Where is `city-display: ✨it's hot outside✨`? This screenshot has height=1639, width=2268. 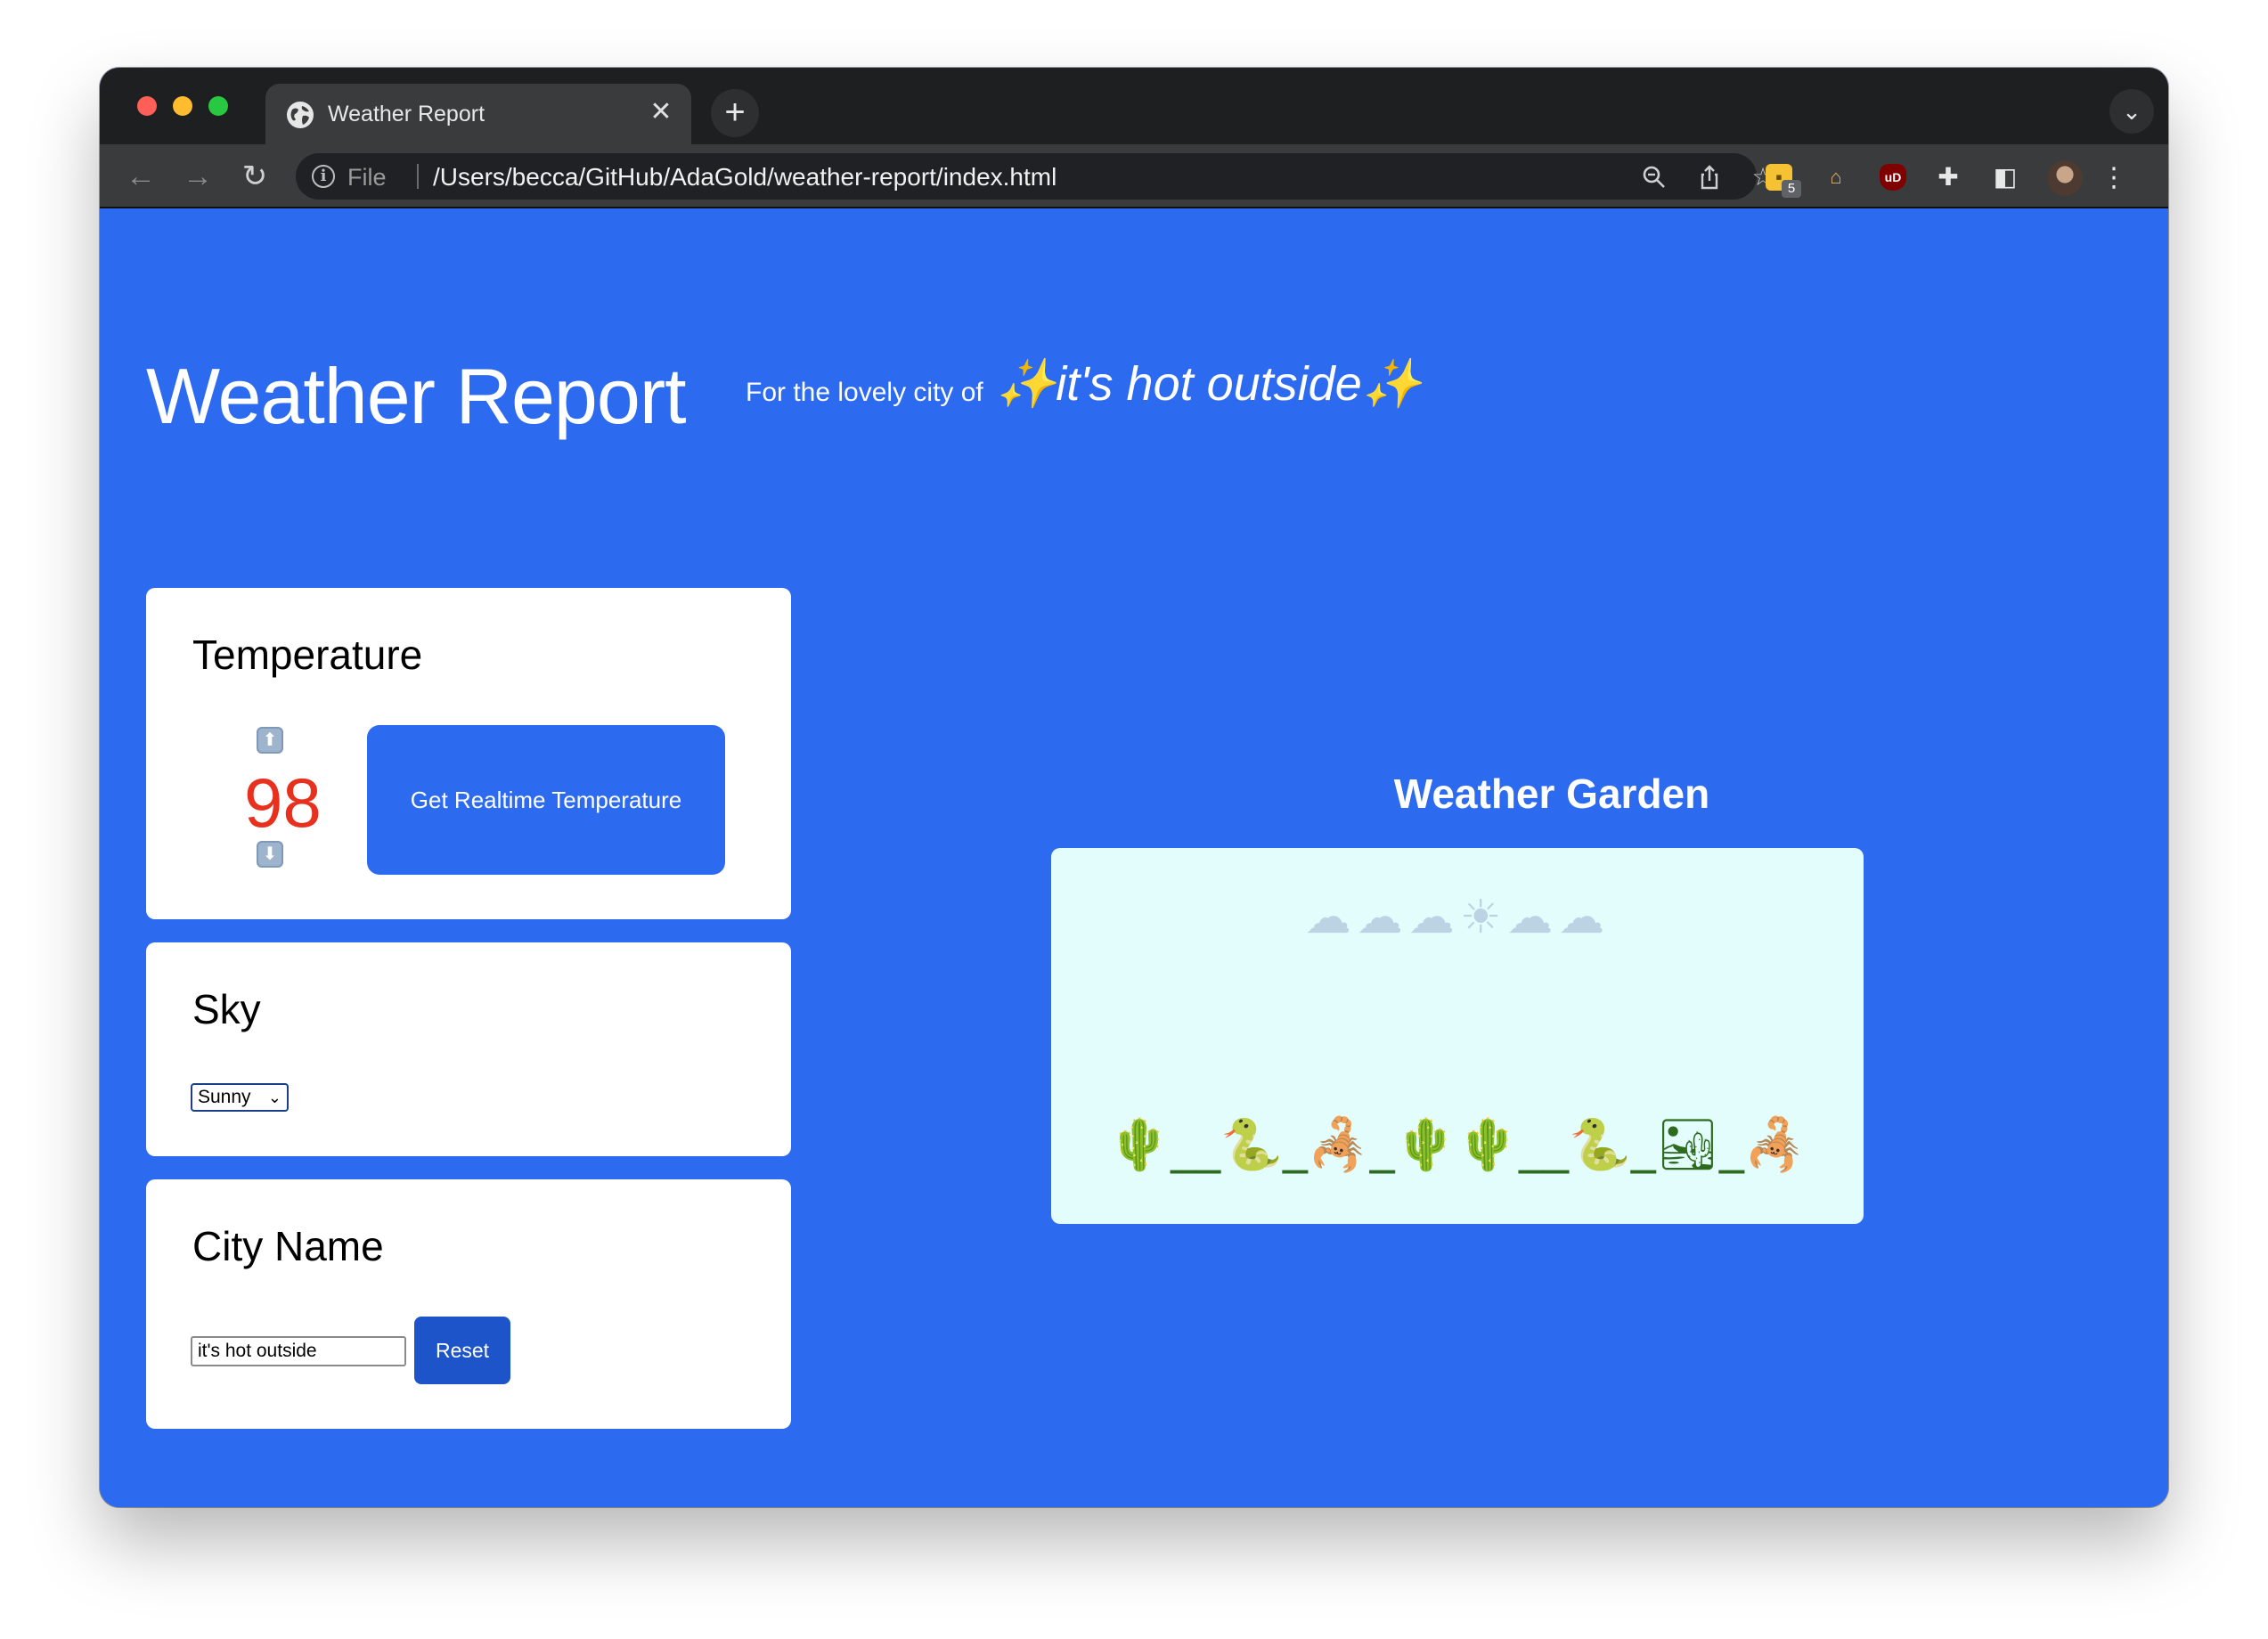
city-display: ✨it's hot outside✨ is located at coordinates (1209, 384).